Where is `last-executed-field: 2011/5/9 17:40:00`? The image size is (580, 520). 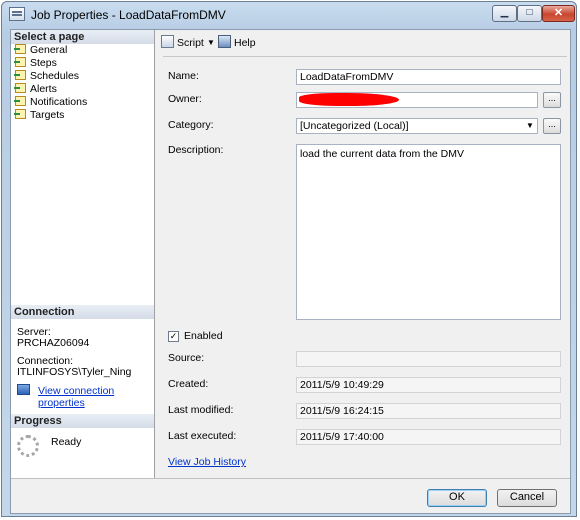 last-executed-field: 2011/5/9 17:40:00 is located at coordinates (428, 437).